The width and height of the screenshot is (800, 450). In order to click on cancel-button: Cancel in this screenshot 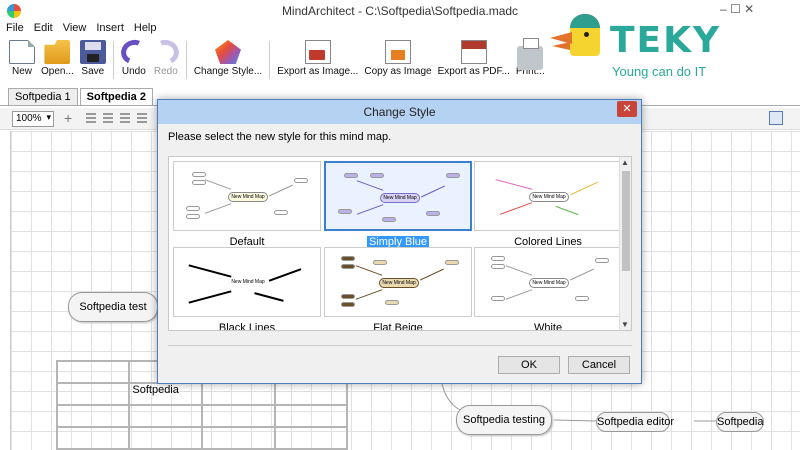, I will do `click(599, 365)`.